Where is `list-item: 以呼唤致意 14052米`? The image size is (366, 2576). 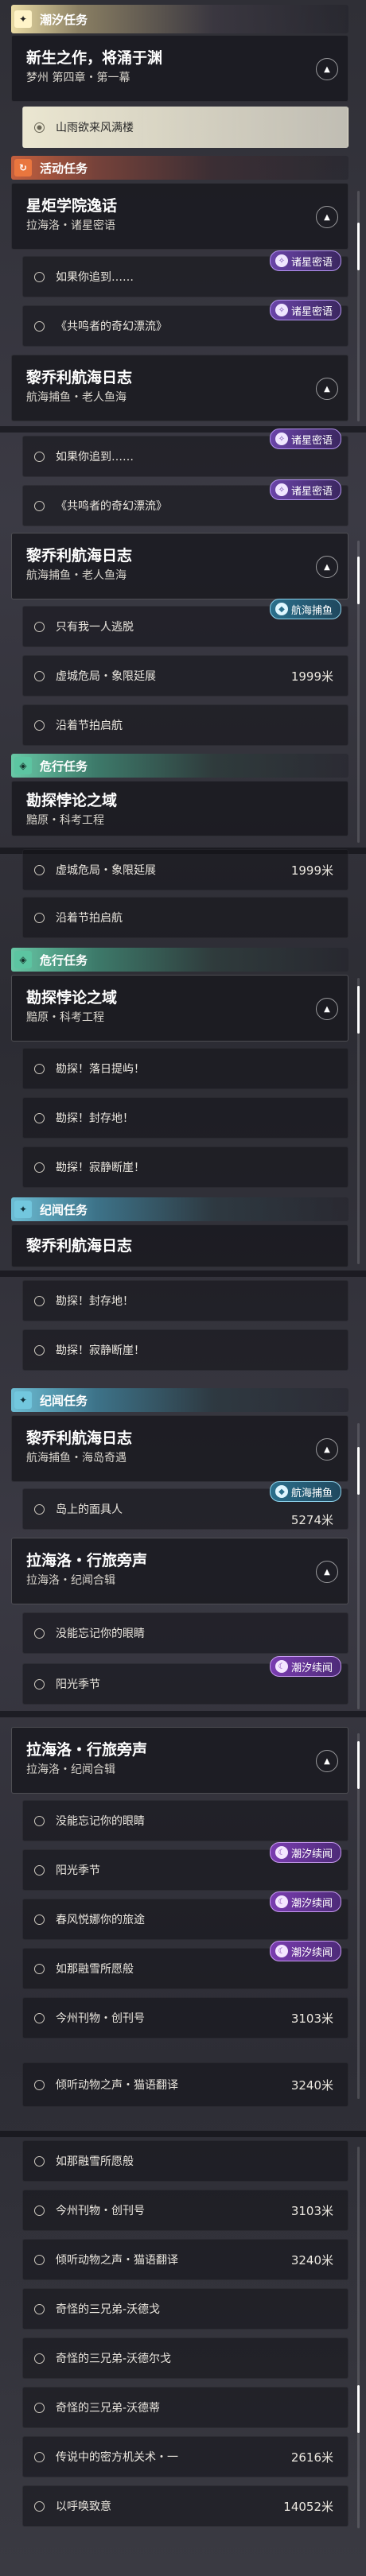
list-item: 以呼唤致意 14052米 is located at coordinates (185, 2506).